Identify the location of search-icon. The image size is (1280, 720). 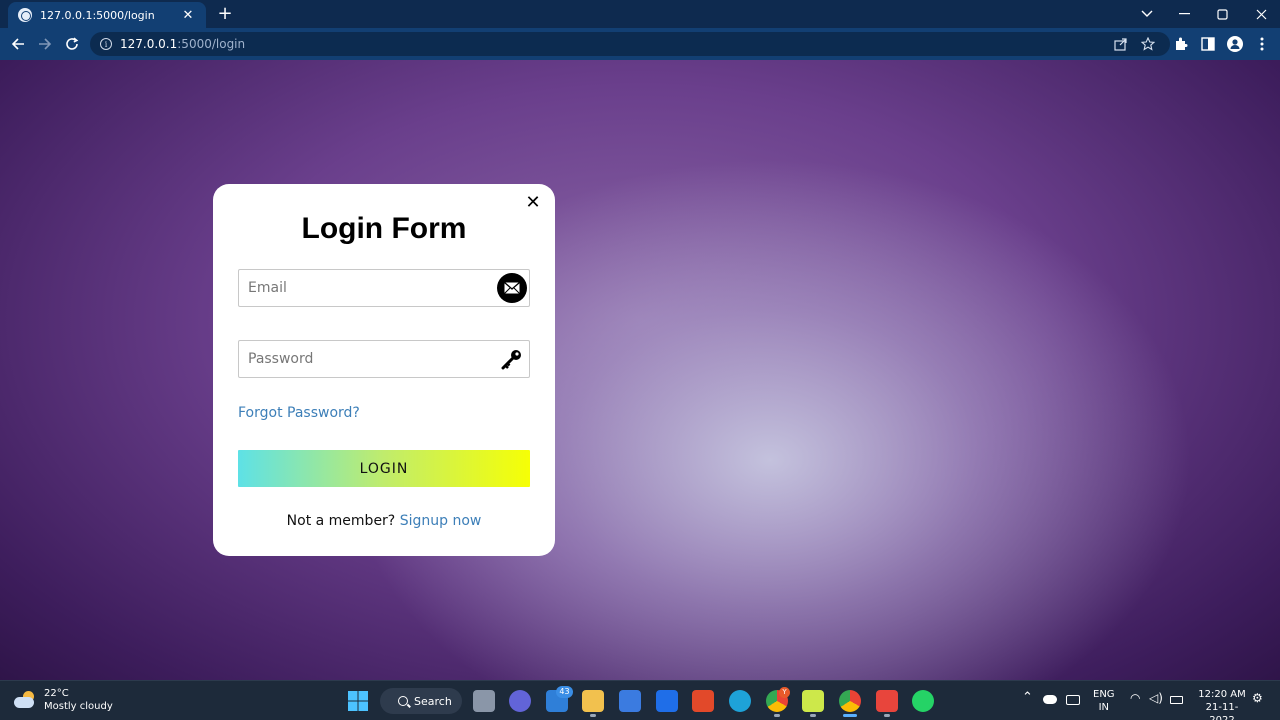
(403, 701).